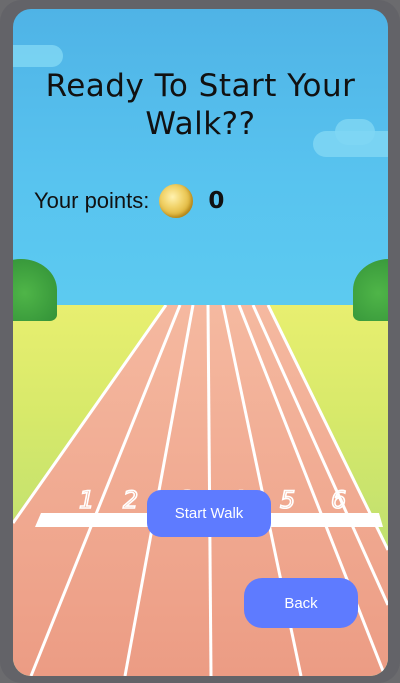 The height and width of the screenshot is (683, 400). What do you see at coordinates (38, 56) in the screenshot?
I see `cloud` at bounding box center [38, 56].